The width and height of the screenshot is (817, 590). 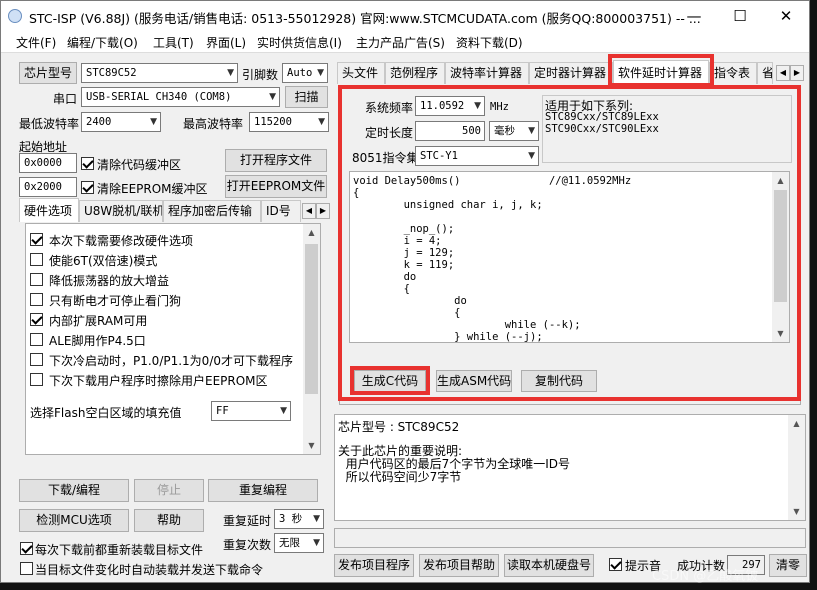 I want to click on help-button: 帮助, so click(x=169, y=520).